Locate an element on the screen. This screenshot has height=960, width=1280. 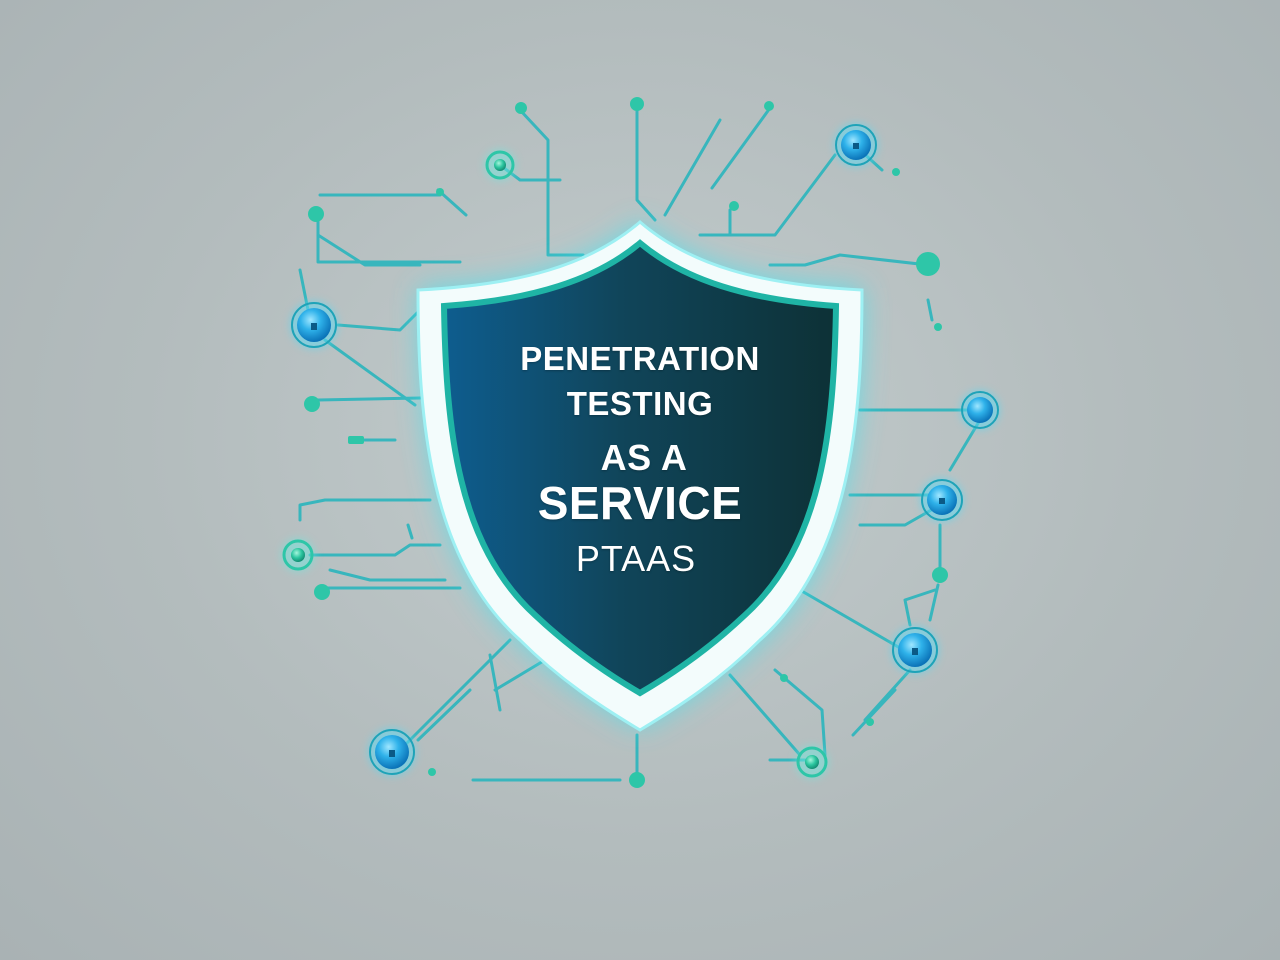
title-line-ptaas: PTAAS is located at coordinates (636, 558).